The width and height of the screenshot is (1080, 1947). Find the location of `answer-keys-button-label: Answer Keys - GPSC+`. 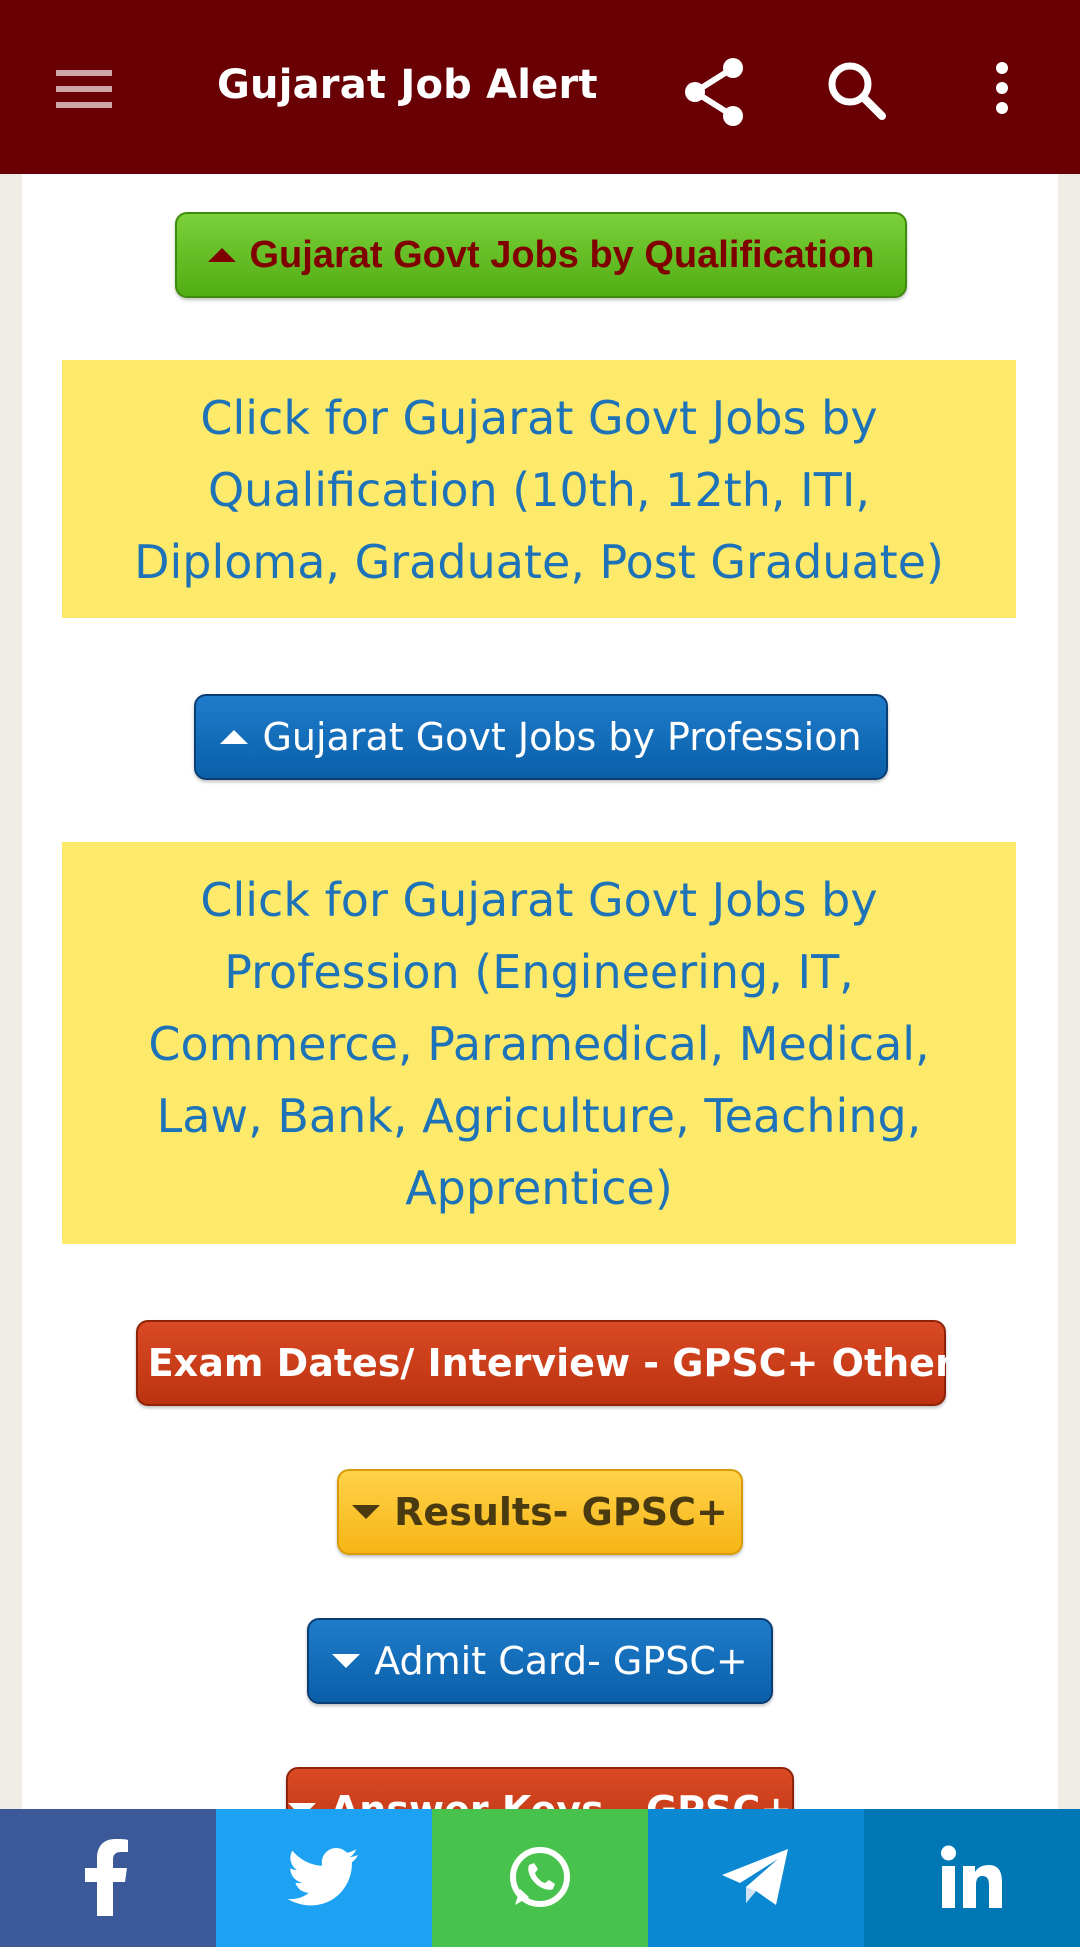

answer-keys-button-label: Answer Keys - GPSC+ is located at coordinates (561, 1798).